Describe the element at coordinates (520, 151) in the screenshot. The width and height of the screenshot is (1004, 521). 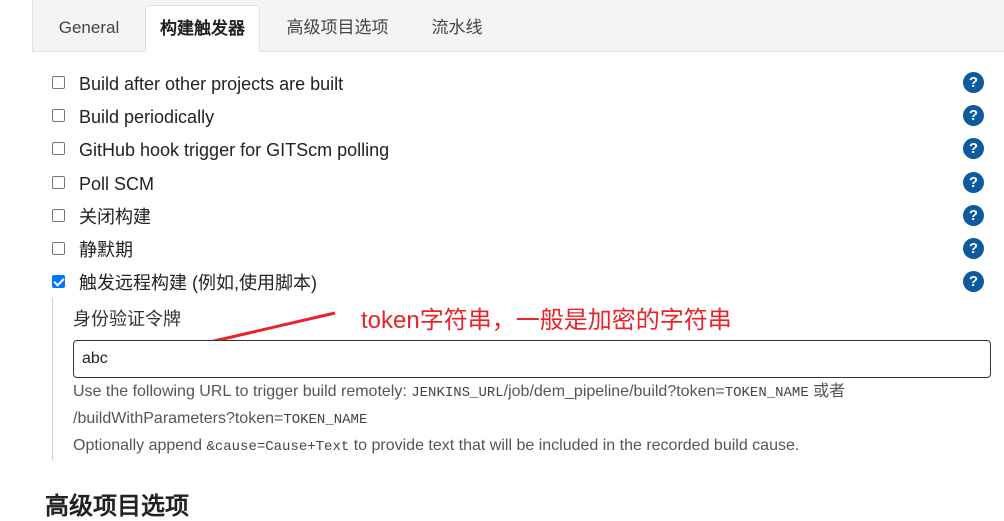
I see `trigger-option-github-hook: GitHub hook trigger for GITScm polling ?` at that location.